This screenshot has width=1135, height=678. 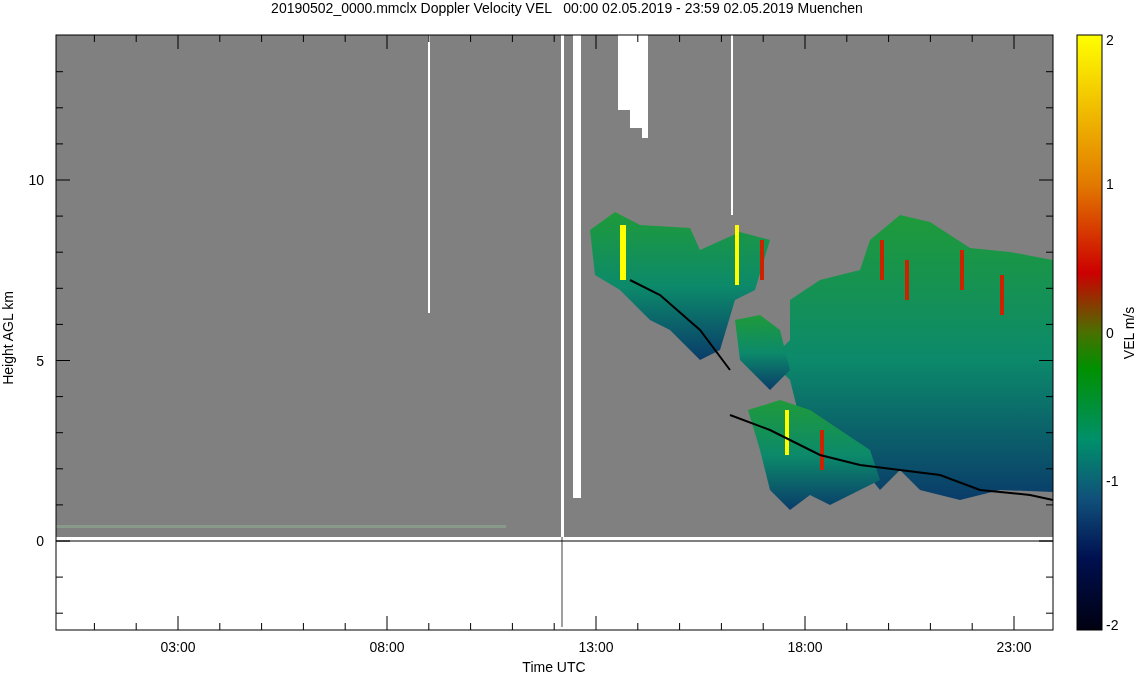 I want to click on x-tick-label: 23:00, so click(x=1014, y=647).